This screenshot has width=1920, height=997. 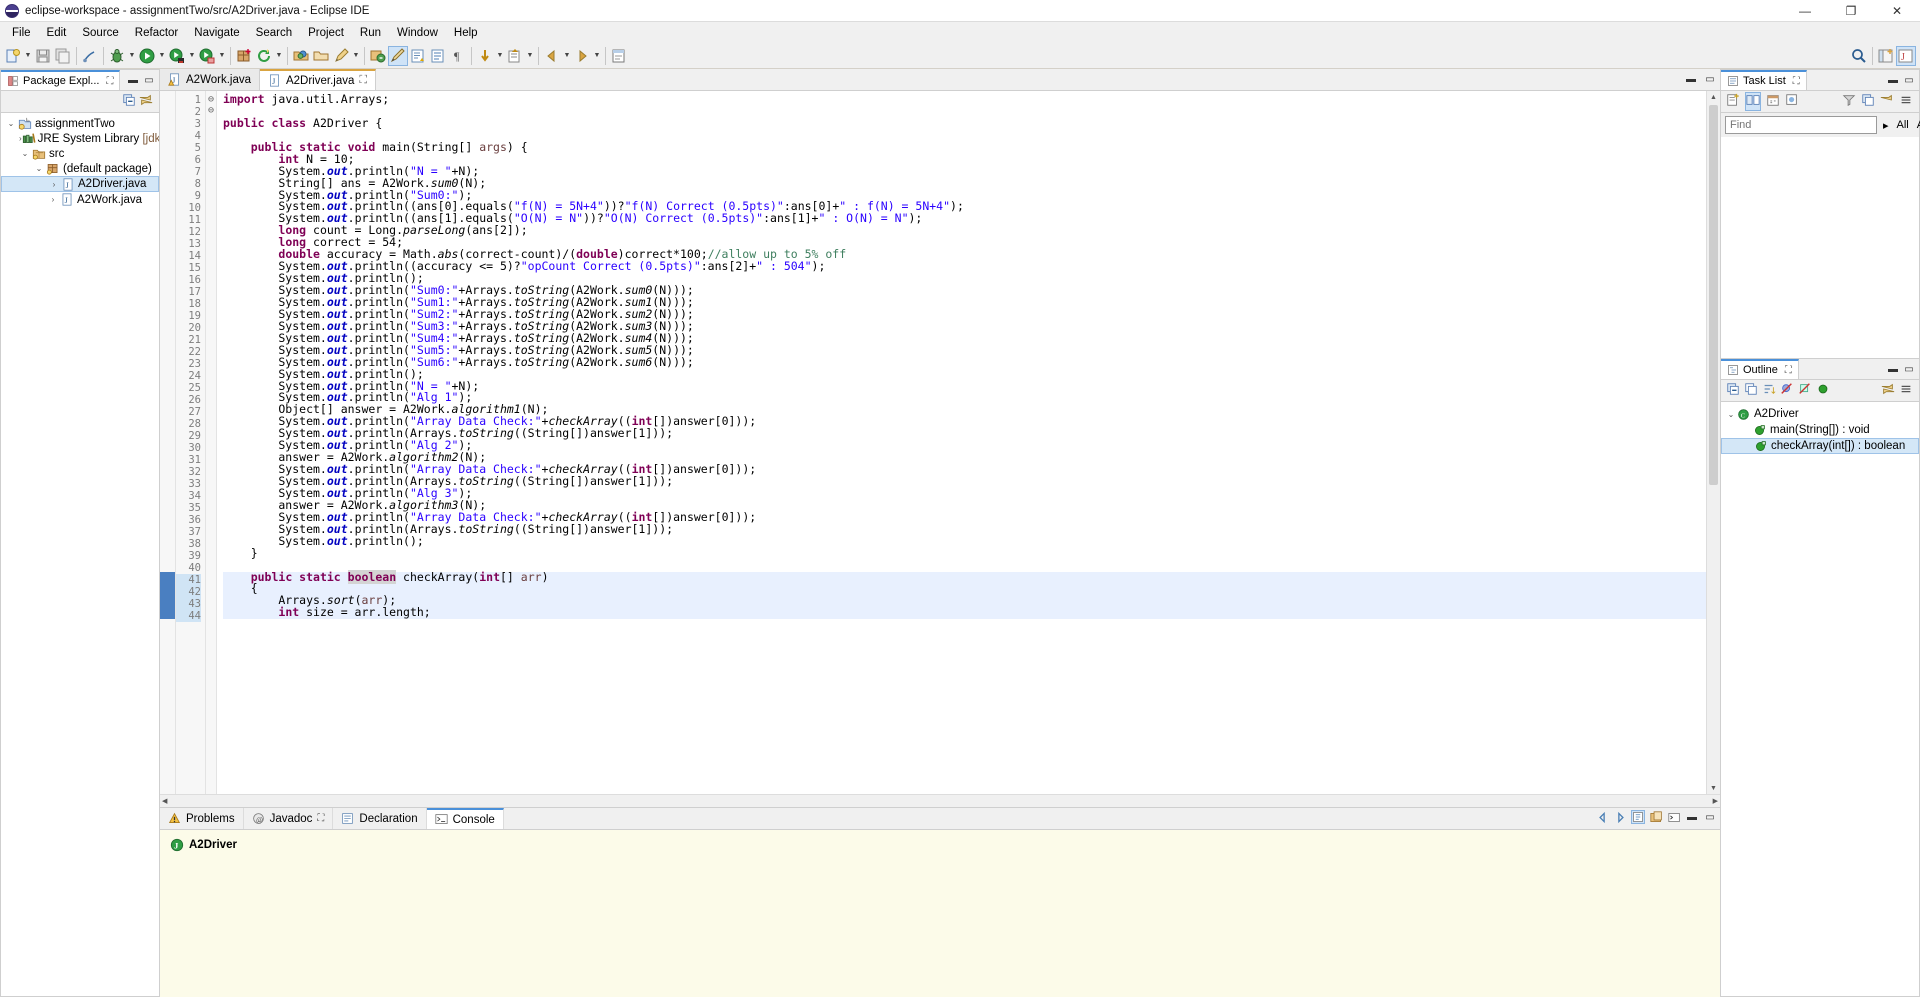 What do you see at coordinates (289, 818) in the screenshot?
I see `tab-javadoc: @ Javadoc ⛶` at bounding box center [289, 818].